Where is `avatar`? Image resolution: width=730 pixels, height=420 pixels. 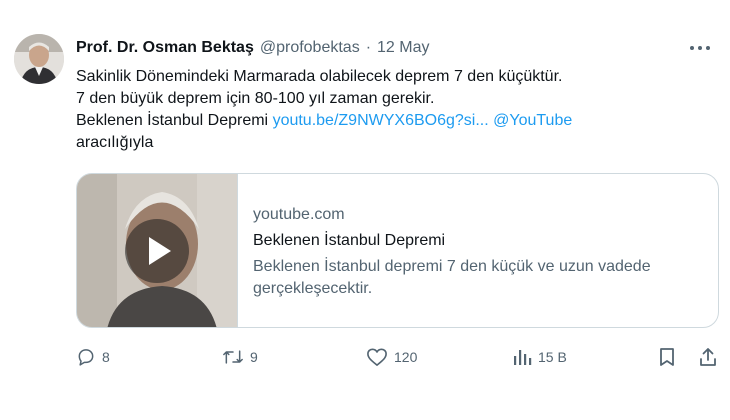
avatar is located at coordinates (39, 59).